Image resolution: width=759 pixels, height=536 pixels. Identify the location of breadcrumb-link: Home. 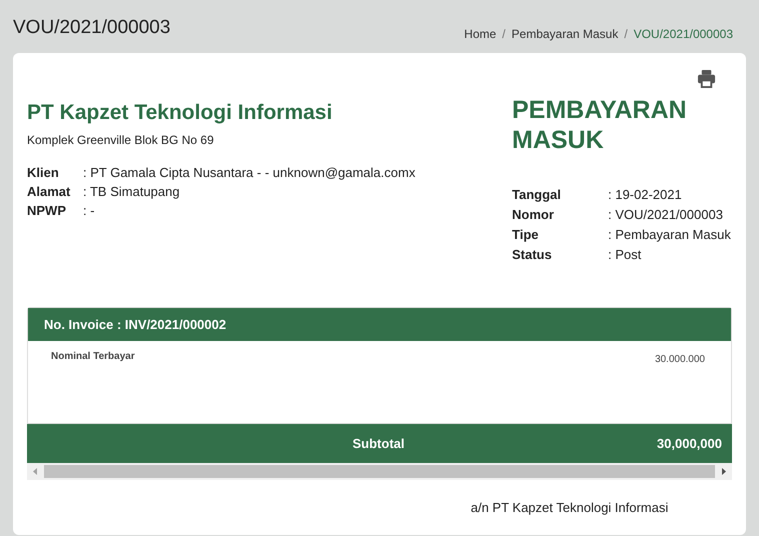
(480, 34).